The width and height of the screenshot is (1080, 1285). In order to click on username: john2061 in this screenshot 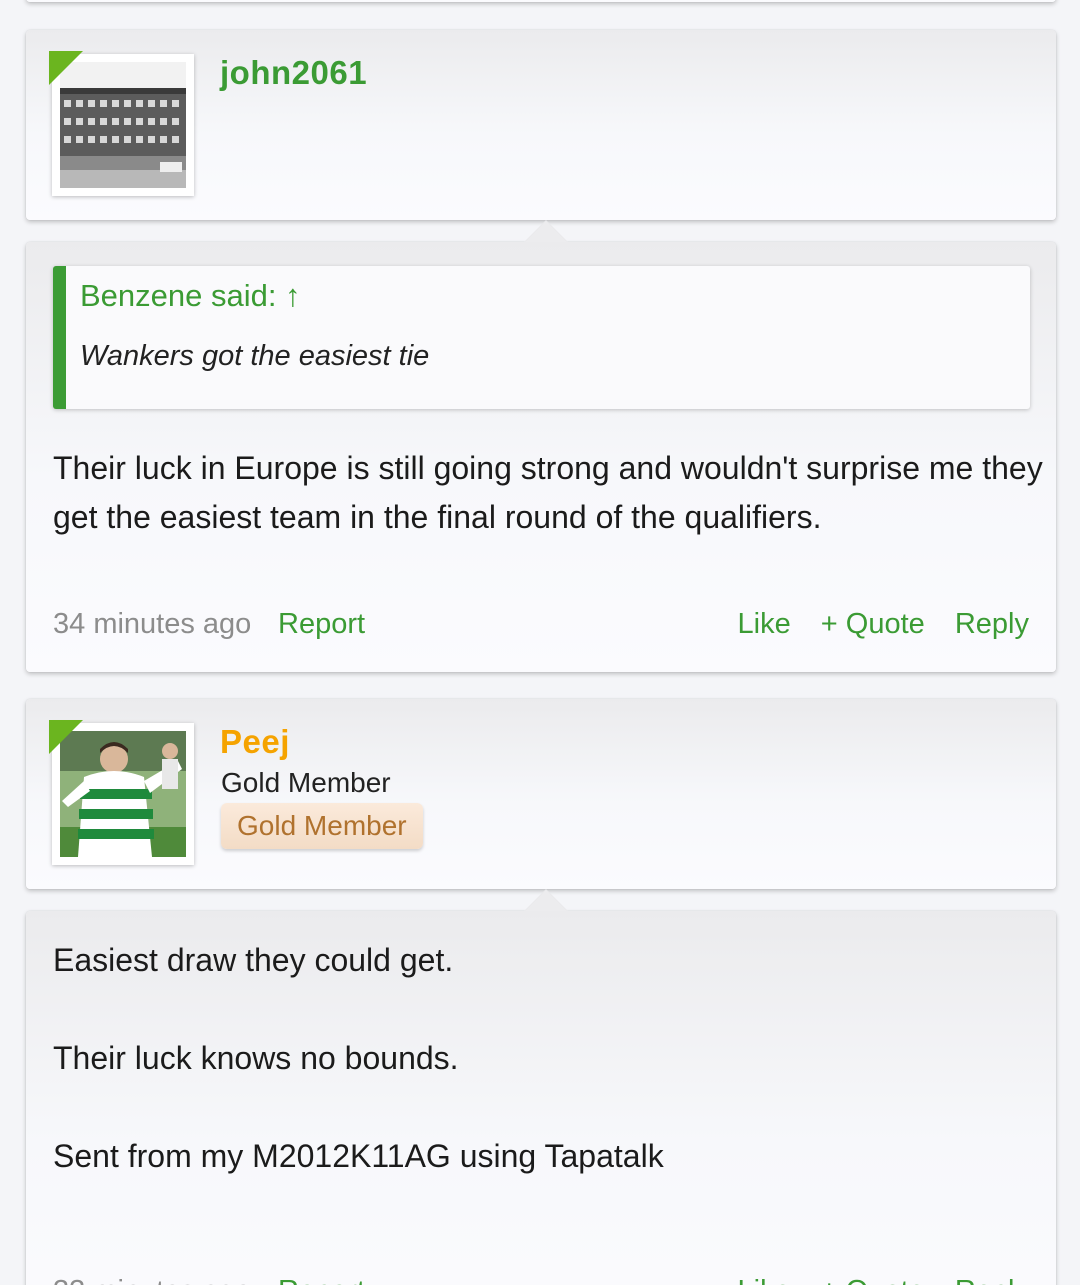, I will do `click(293, 73)`.